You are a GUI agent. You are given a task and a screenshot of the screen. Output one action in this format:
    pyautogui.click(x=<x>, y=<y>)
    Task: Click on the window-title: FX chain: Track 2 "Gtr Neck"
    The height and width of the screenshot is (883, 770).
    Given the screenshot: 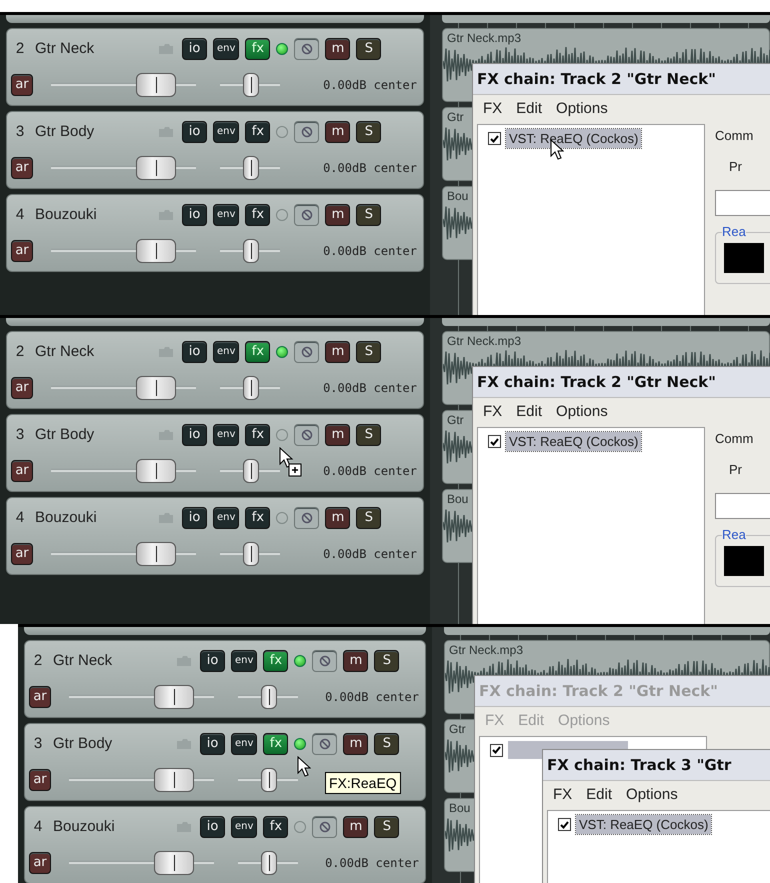 What is the action you would take?
    pyautogui.click(x=622, y=691)
    